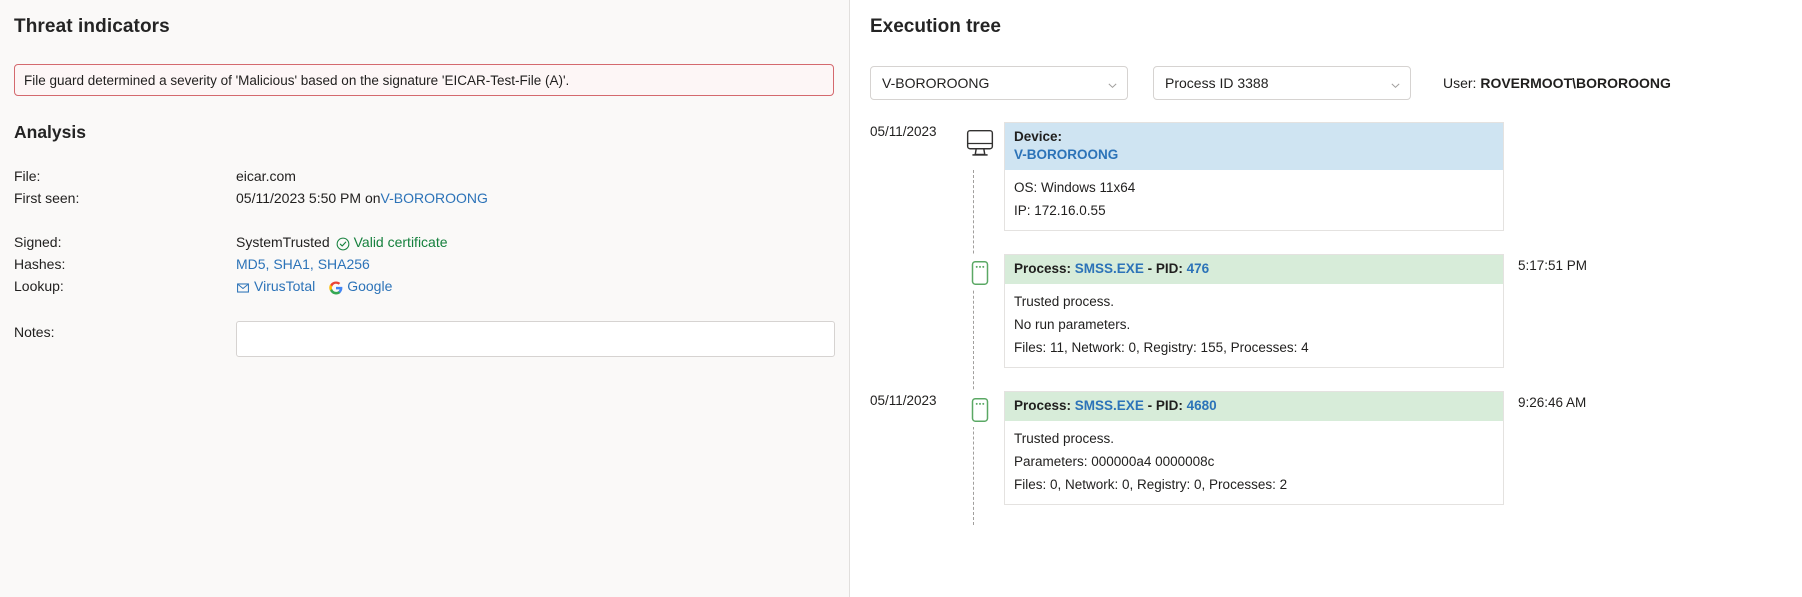 The image size is (1802, 597). What do you see at coordinates (370, 286) in the screenshot?
I see `lookup-google-label: Google` at bounding box center [370, 286].